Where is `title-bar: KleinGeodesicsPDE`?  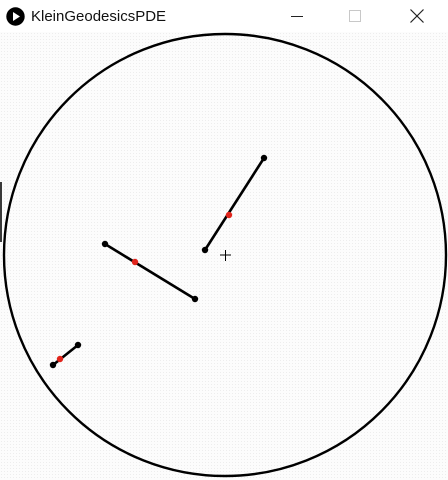
title-bar: KleinGeodesicsPDE is located at coordinates (224, 16).